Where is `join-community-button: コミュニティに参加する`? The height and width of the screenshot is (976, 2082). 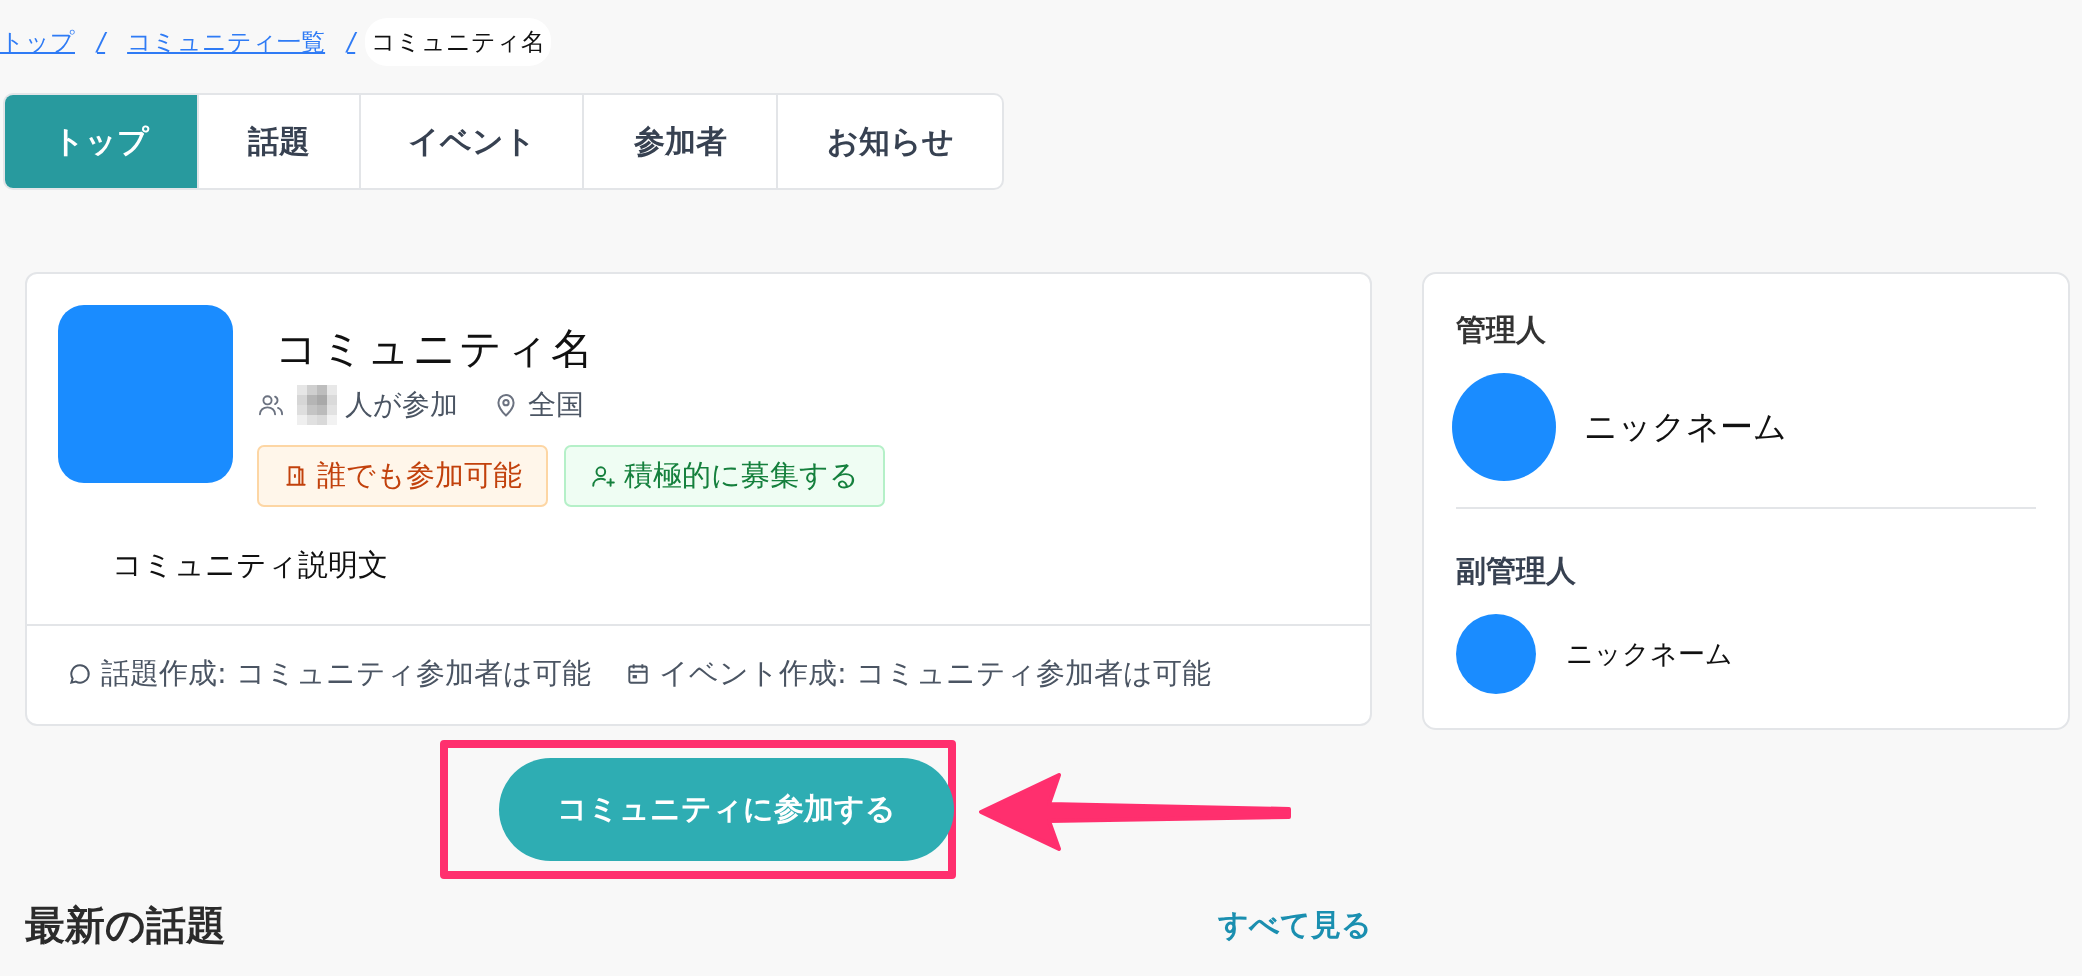
join-community-button: コミュニティに参加する is located at coordinates (726, 809).